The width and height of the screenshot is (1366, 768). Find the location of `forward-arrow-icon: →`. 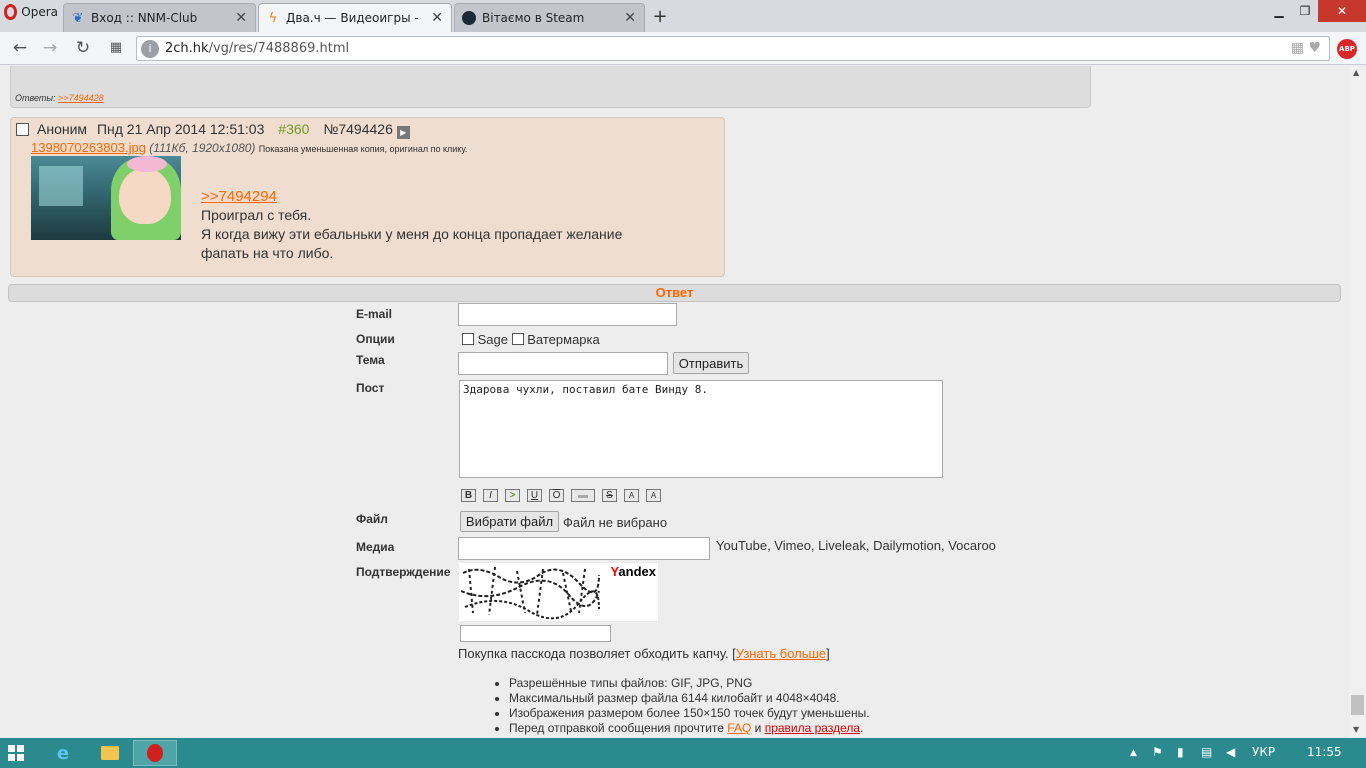

forward-arrow-icon: → is located at coordinates (50, 48).